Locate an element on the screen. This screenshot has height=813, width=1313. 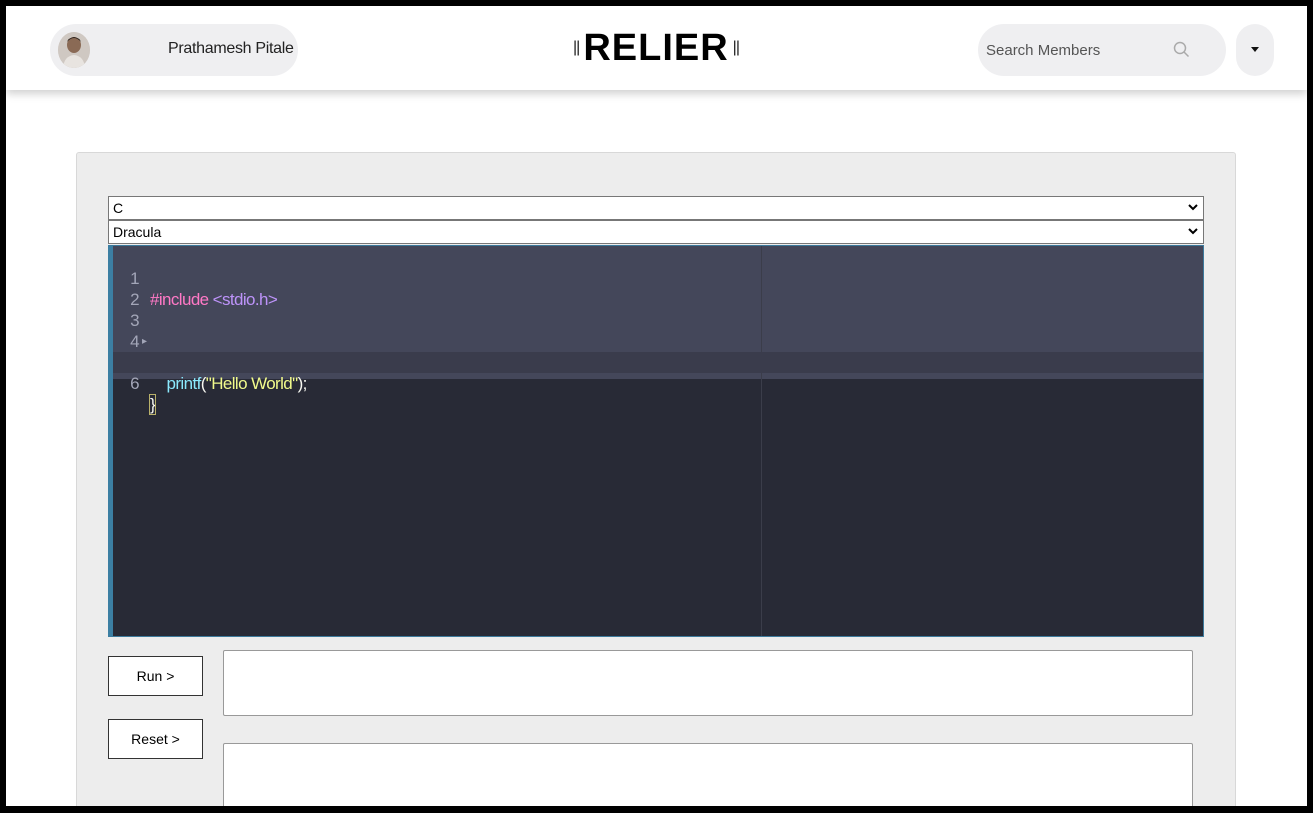
search-icon is located at coordinates (1182, 50).